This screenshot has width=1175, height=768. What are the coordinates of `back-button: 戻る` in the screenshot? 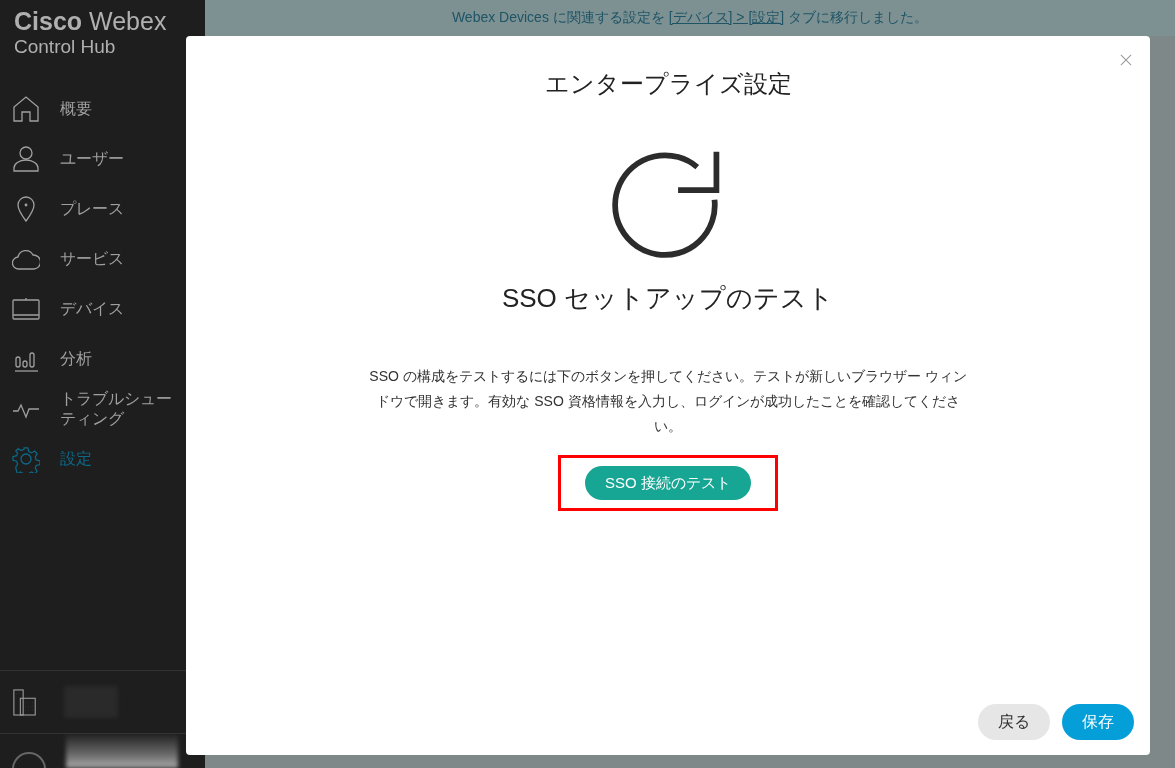 It's located at (1014, 722).